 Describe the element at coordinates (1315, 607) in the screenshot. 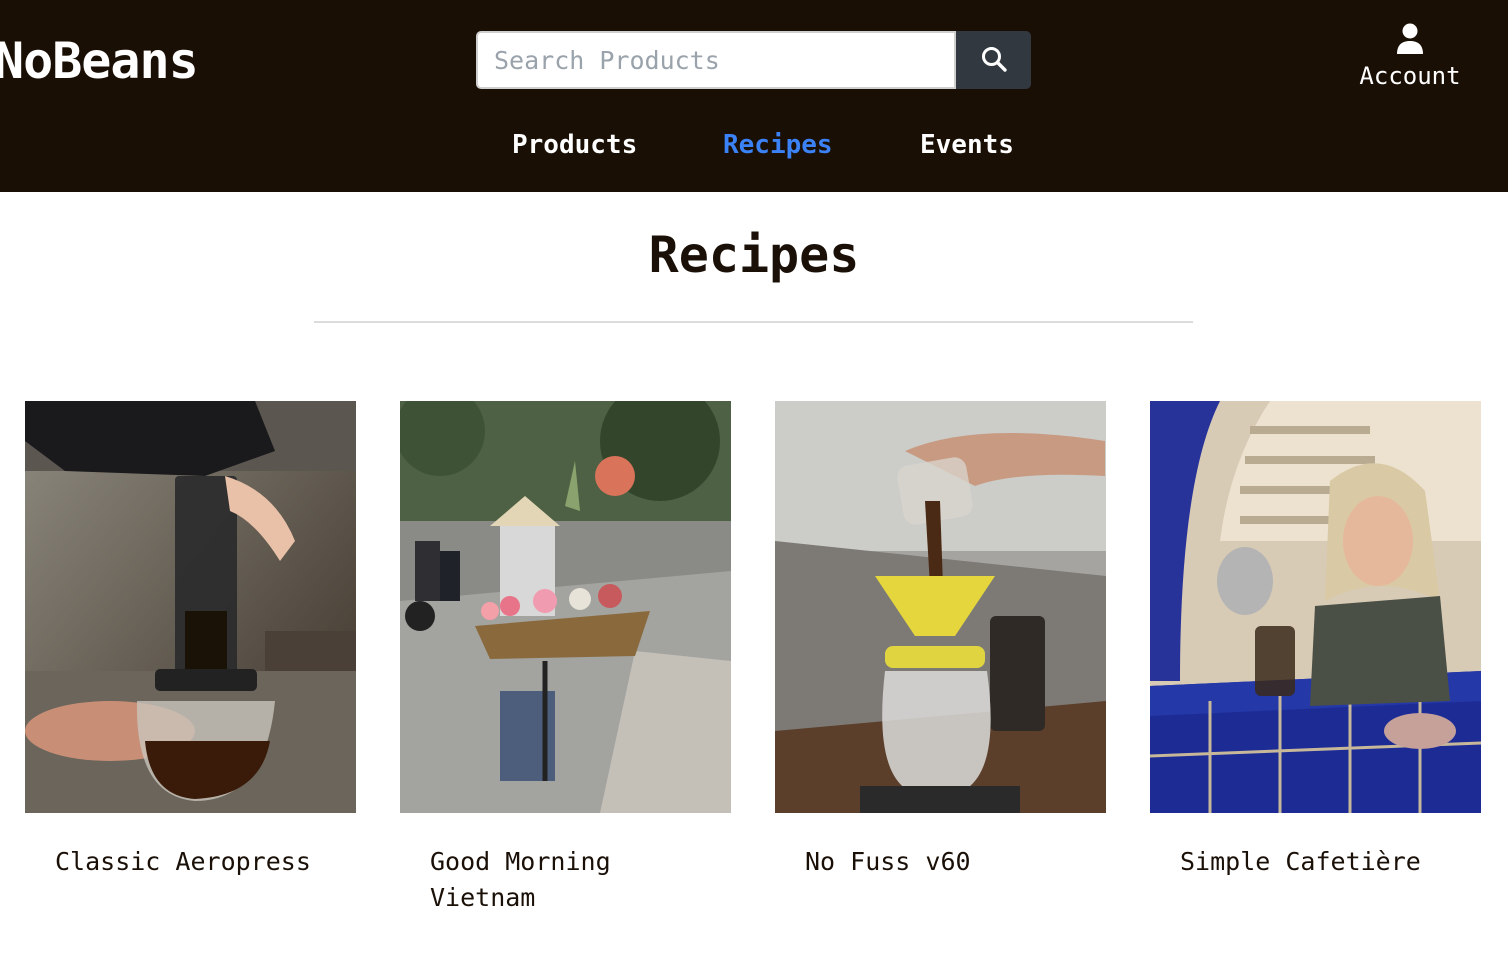

I see `recipe-image-cafetiere` at that location.